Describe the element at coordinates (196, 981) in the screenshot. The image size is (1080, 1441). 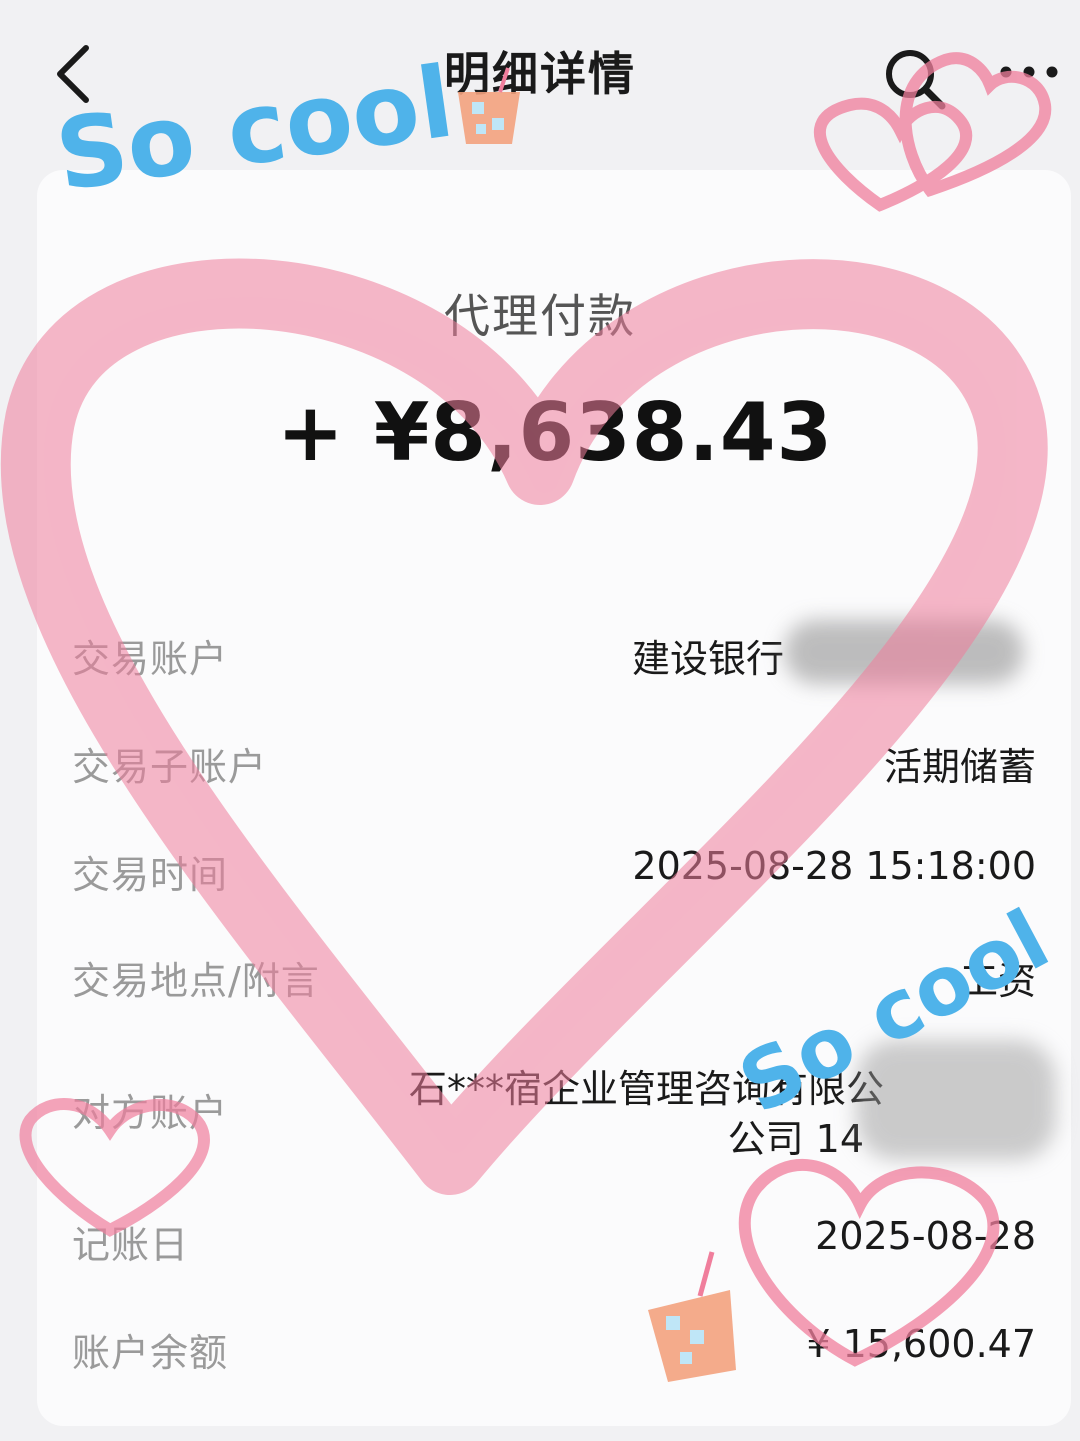
I see `label-remark: 交易地点/附言` at that location.